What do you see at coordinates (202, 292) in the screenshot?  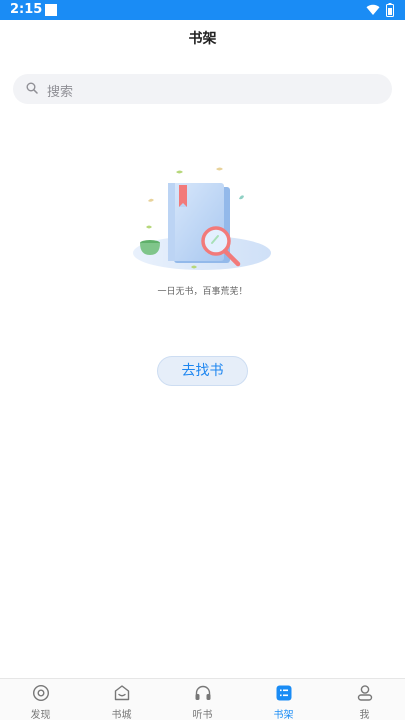 I see `empty-state-message: 一日无书，百事荒芜！` at bounding box center [202, 292].